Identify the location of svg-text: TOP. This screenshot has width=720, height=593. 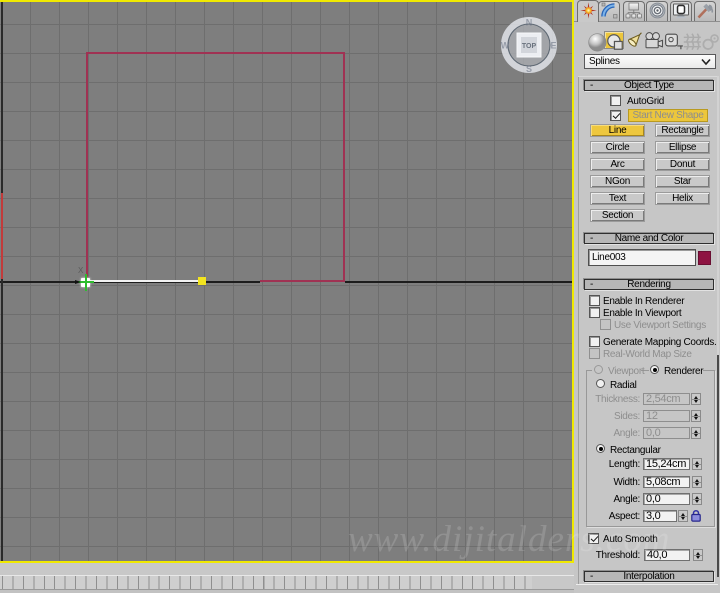
(529, 46).